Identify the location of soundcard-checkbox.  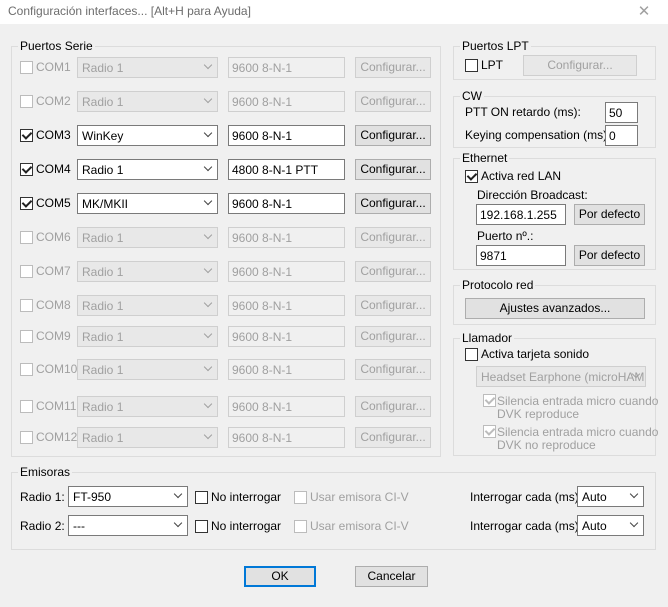
(471, 354).